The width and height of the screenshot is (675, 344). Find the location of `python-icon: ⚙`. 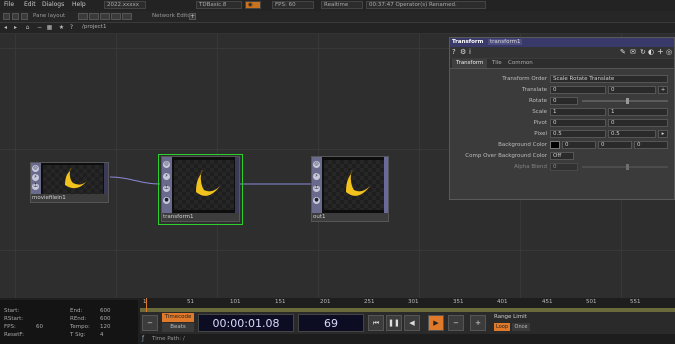

python-icon: ⚙ is located at coordinates (463, 52).